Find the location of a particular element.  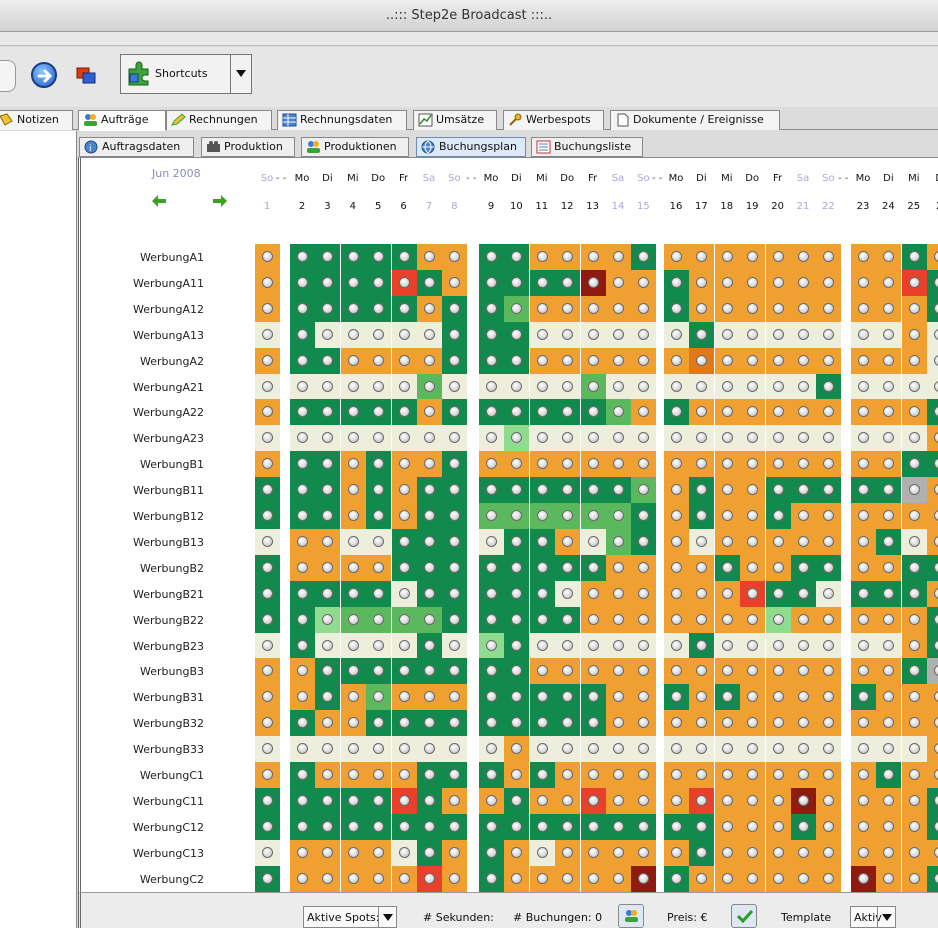

back-button is located at coordinates (8, 76).